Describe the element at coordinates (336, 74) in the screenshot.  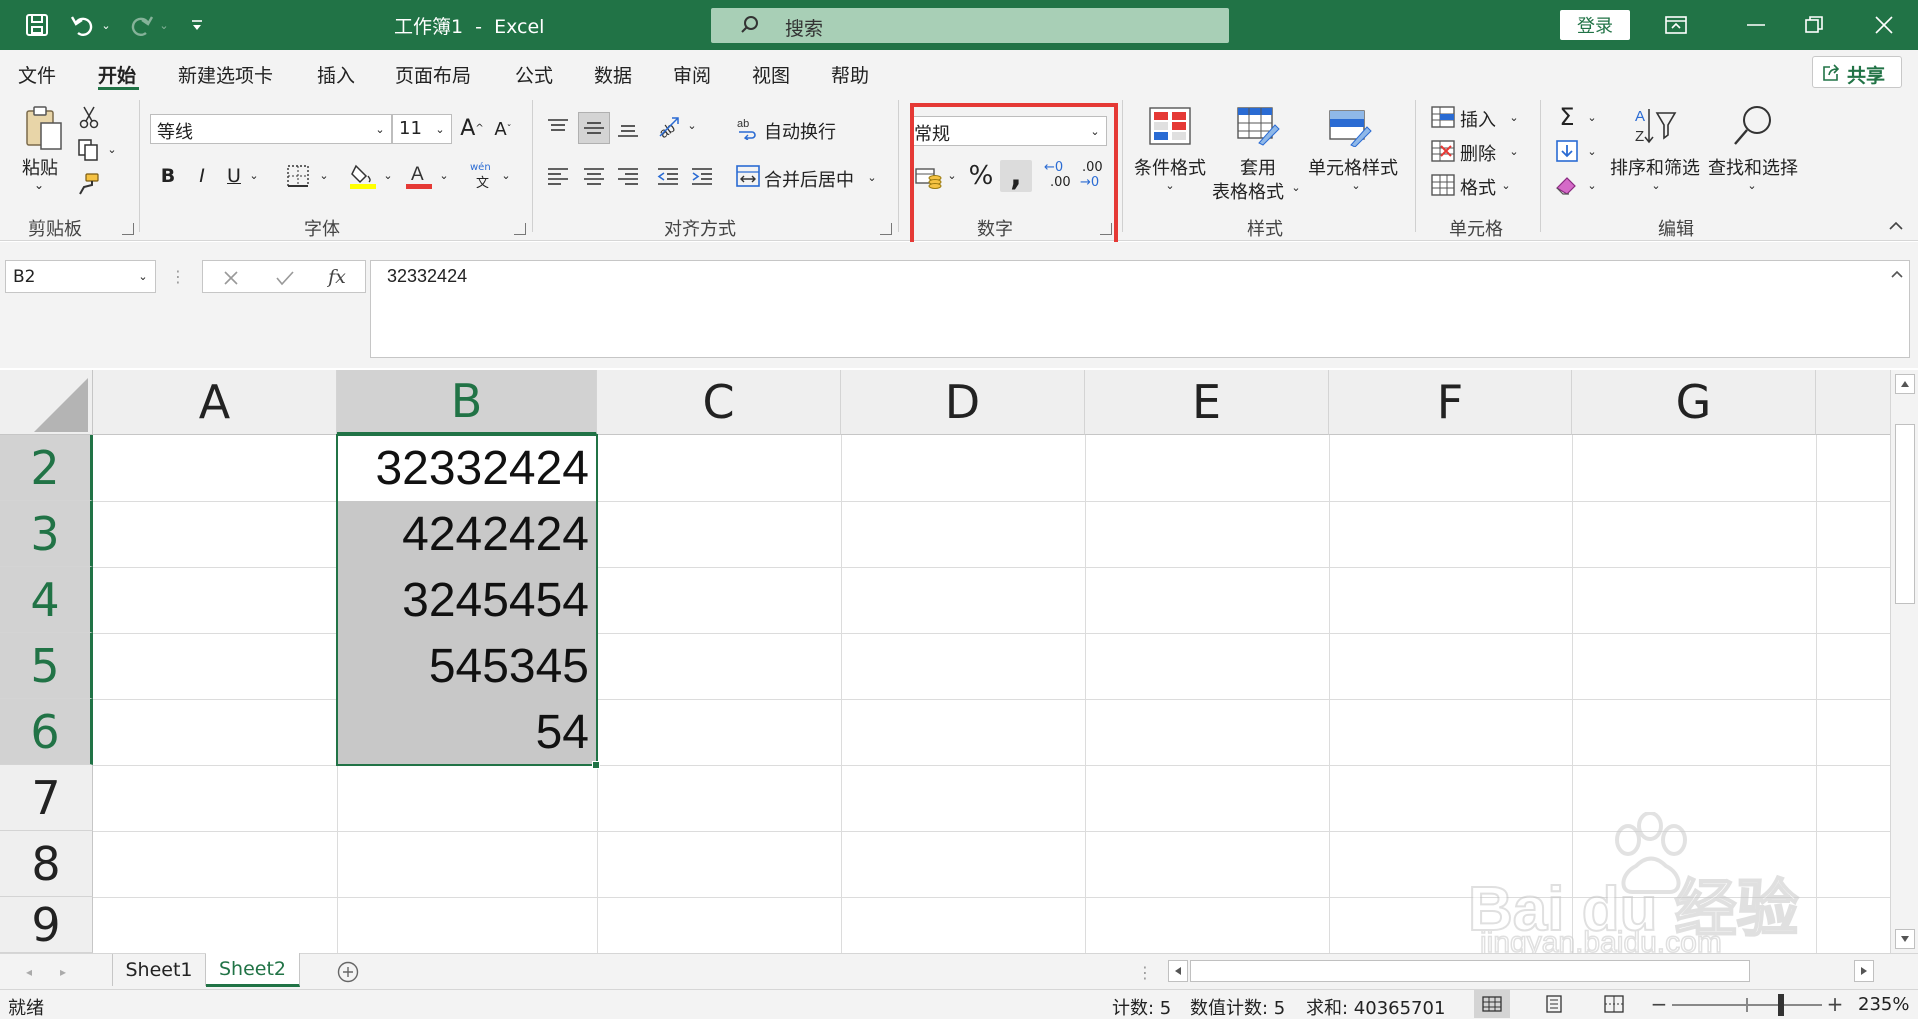
I see `tab-insert: 插入` at that location.